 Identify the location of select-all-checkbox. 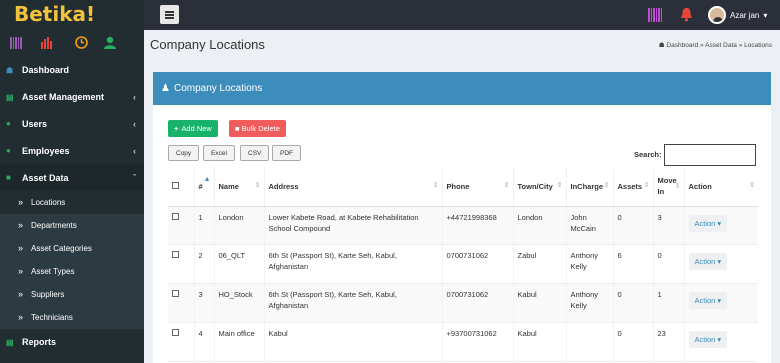
(175, 185).